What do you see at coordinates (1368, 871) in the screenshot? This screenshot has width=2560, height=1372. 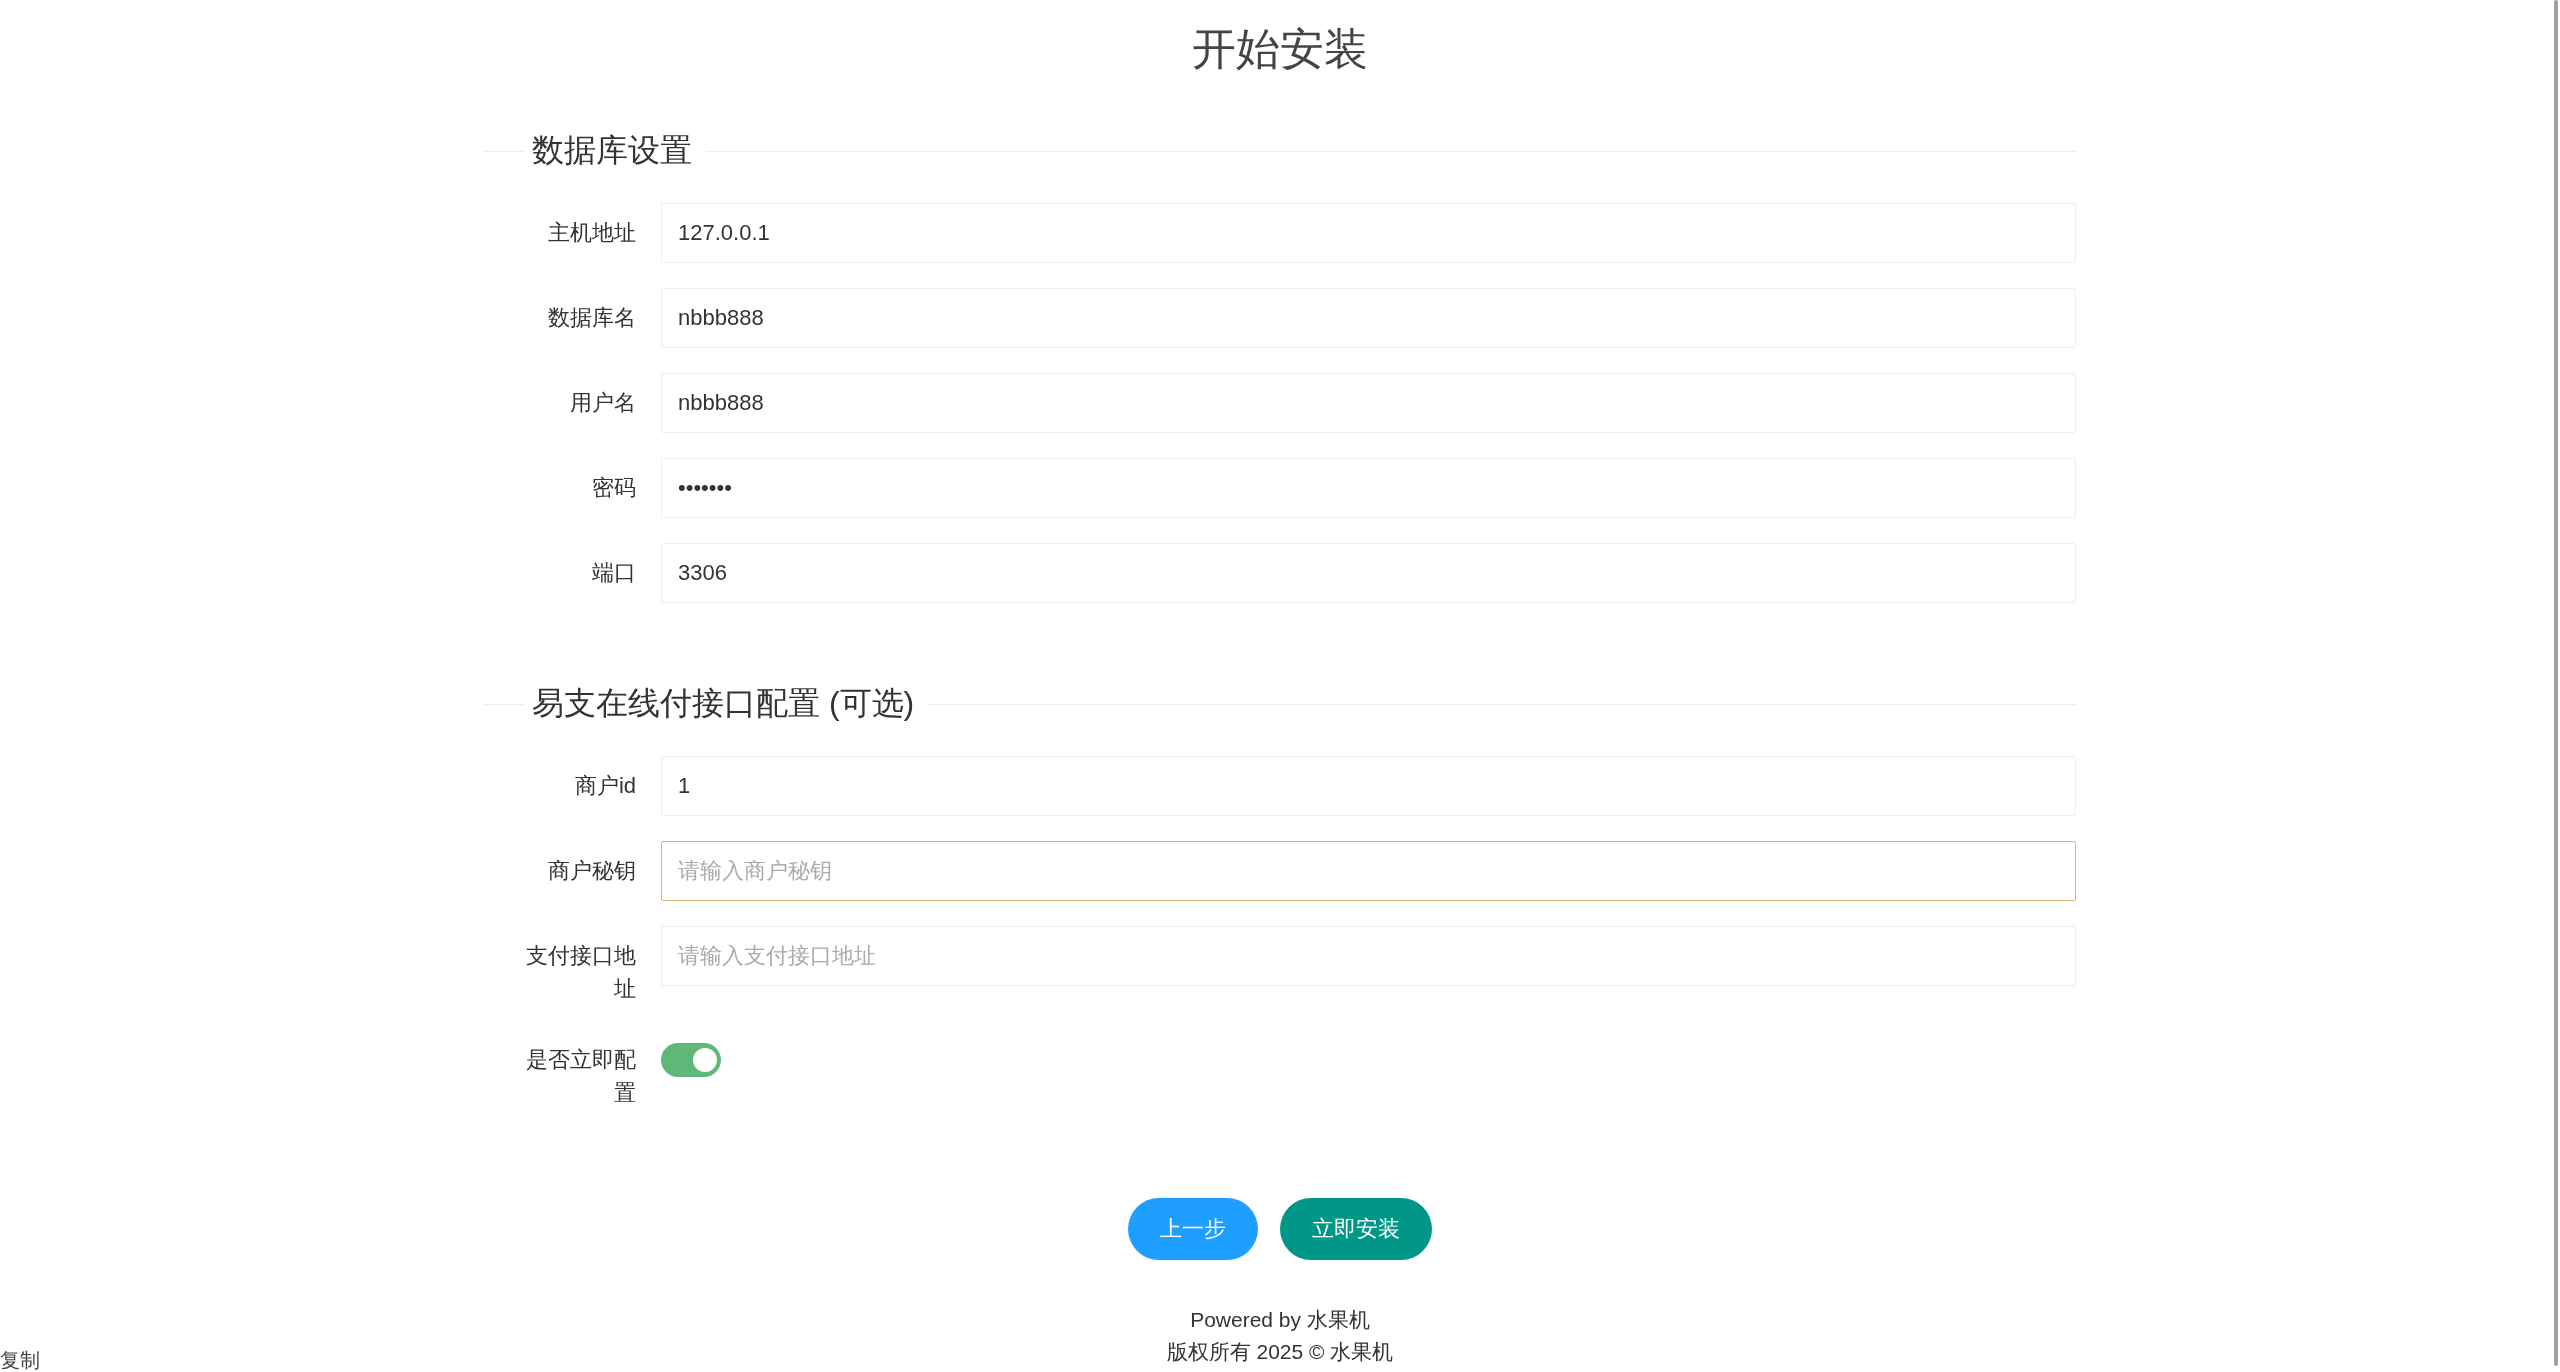 I see `input-field: 请输入商户秘钥` at bounding box center [1368, 871].